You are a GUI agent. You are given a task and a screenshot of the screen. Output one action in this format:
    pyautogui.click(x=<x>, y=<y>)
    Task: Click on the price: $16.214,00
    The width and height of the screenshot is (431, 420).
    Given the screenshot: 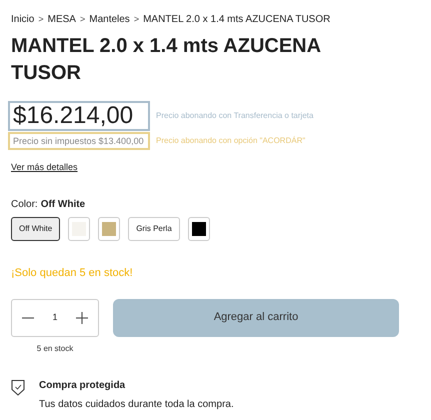 What is the action you would take?
    pyautogui.click(x=79, y=116)
    